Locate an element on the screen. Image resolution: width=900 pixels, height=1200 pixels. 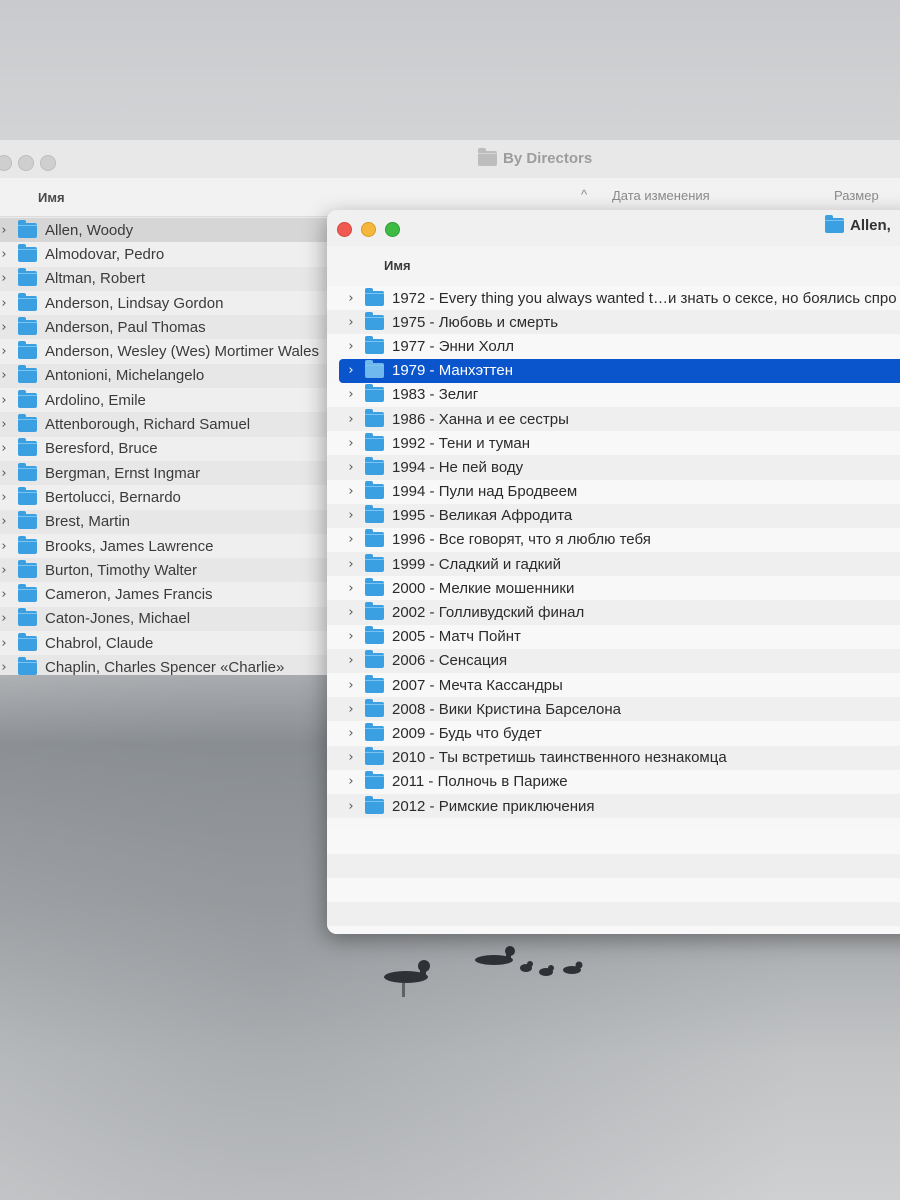
folder-row: › 1975 - Любовь и смерть is located at coordinates (613, 322).